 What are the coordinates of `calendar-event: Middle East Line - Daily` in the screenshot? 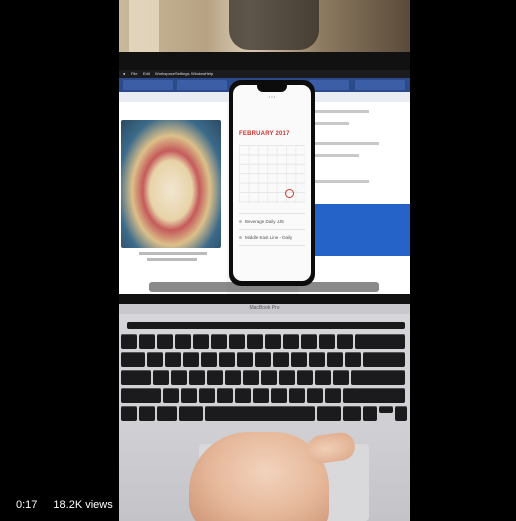 It's located at (265, 237).